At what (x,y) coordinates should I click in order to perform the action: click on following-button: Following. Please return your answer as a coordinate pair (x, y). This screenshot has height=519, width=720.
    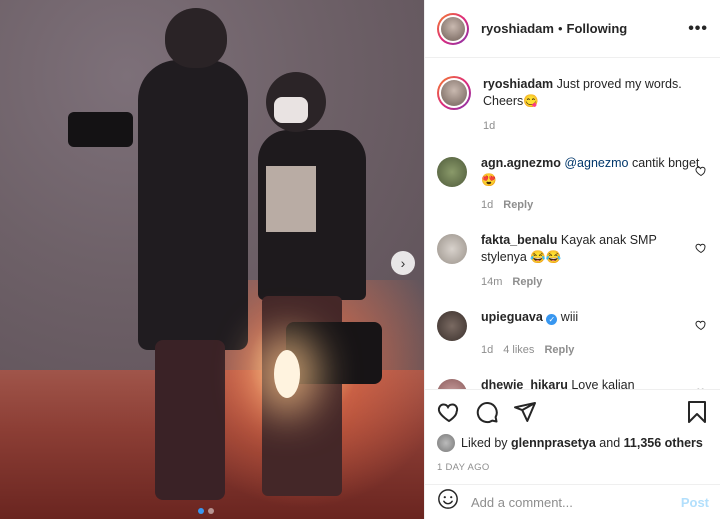
    Looking at the image, I should click on (597, 28).